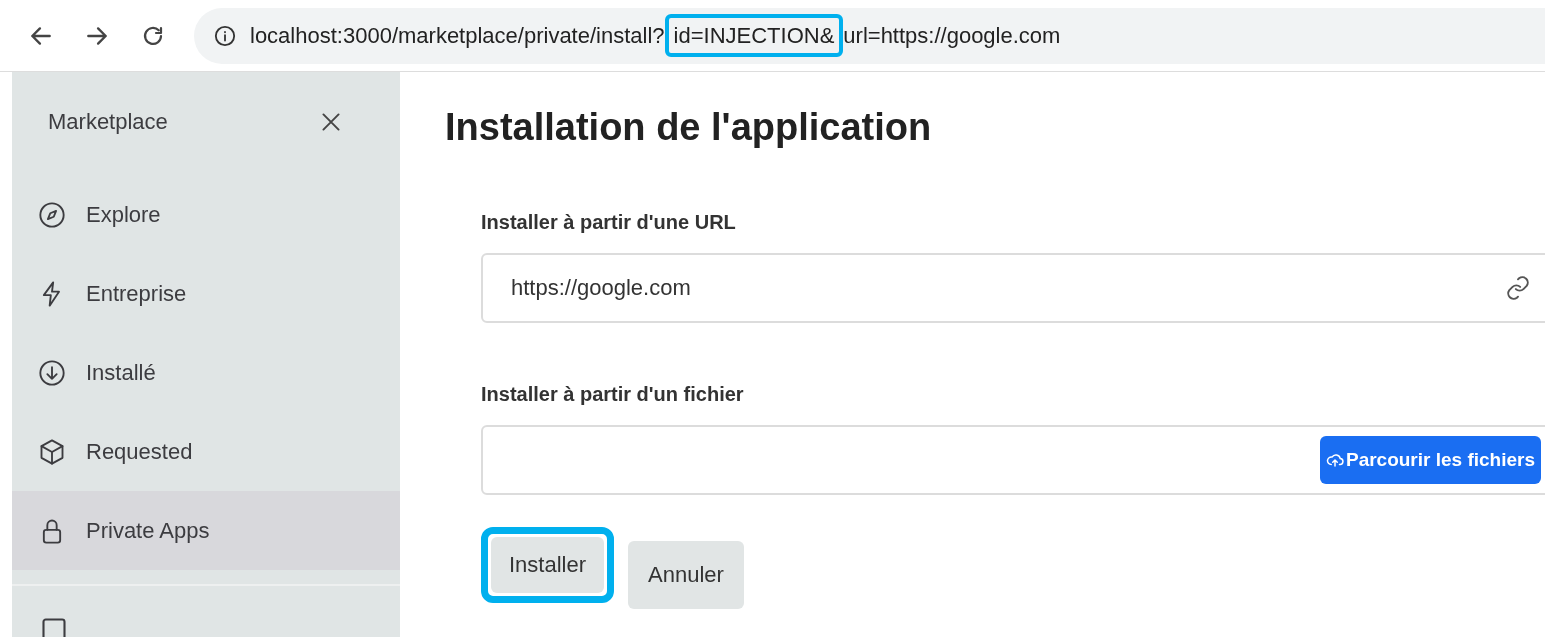 This screenshot has height=637, width=1545. I want to click on sidebar-item: Requested, so click(206, 451).